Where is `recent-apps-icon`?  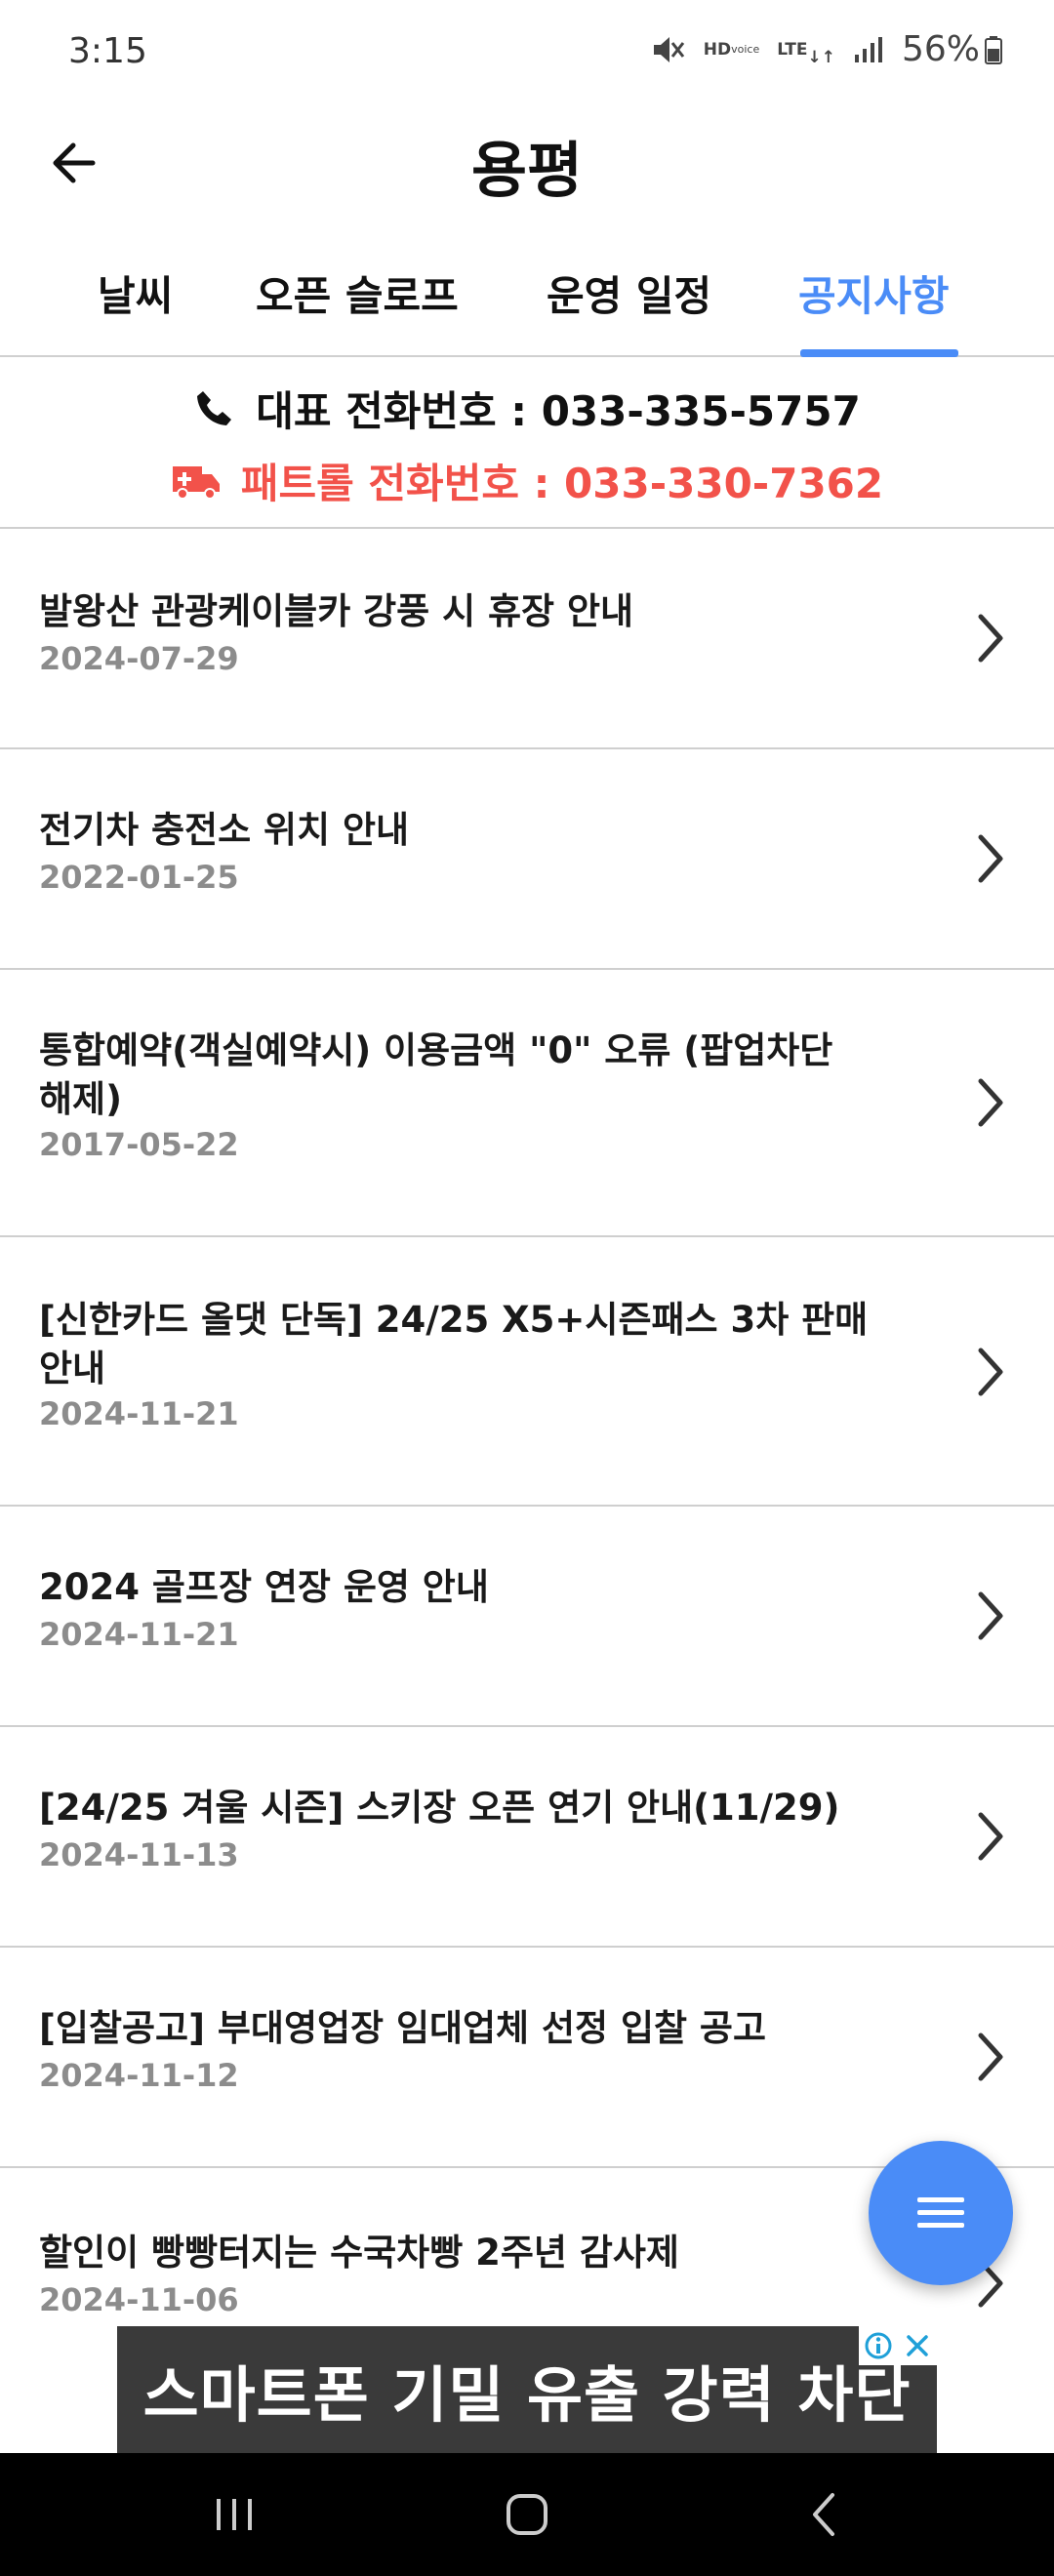
recent-apps-icon is located at coordinates (234, 2514).